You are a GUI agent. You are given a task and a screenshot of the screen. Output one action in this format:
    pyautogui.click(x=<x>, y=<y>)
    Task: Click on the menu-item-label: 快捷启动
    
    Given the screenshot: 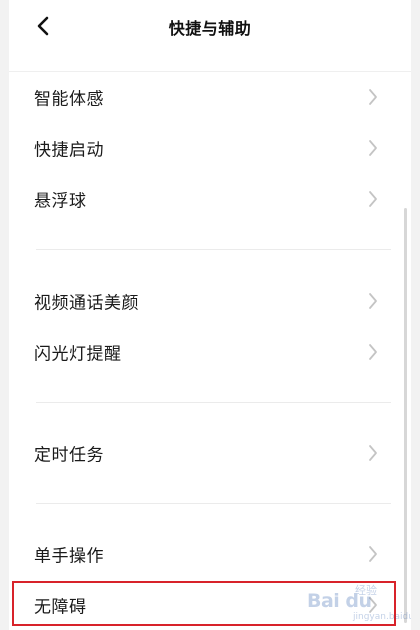 What is the action you would take?
    pyautogui.click(x=69, y=150)
    